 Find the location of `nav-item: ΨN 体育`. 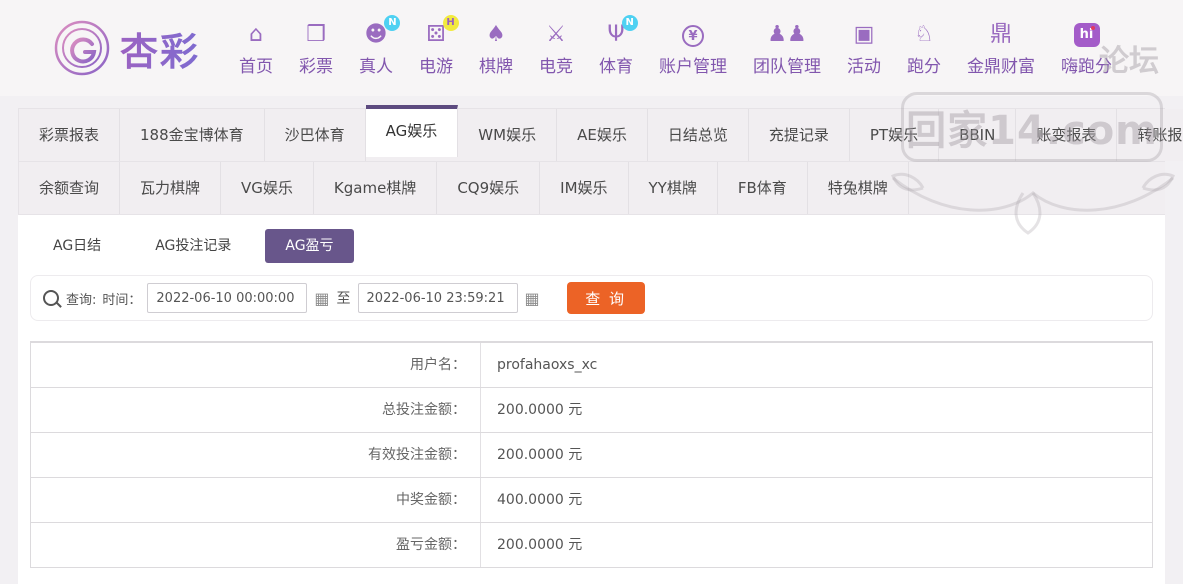

nav-item: ΨN 体育 is located at coordinates (616, 45).